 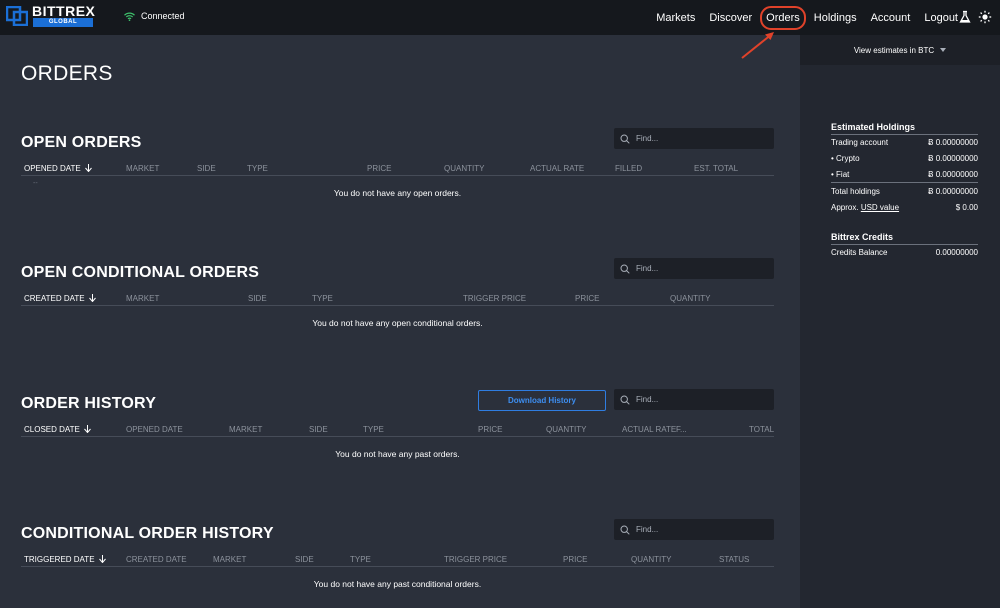 I want to click on open-orders-search-input, so click(x=696, y=138).